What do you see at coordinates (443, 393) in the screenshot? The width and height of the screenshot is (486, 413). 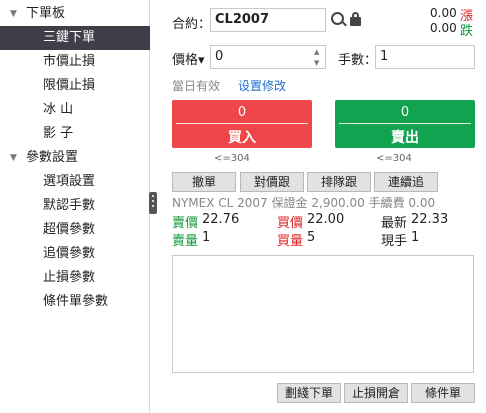 I see `conditional-order-button: 條件單` at bounding box center [443, 393].